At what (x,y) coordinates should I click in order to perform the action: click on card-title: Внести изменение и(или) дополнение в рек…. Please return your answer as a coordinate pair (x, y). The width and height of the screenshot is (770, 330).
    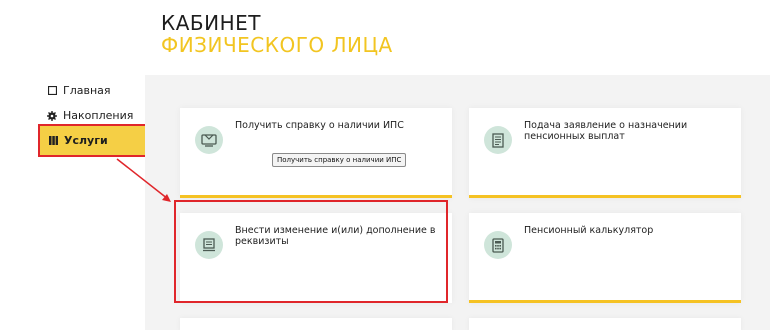
    Looking at the image, I should click on (335, 236).